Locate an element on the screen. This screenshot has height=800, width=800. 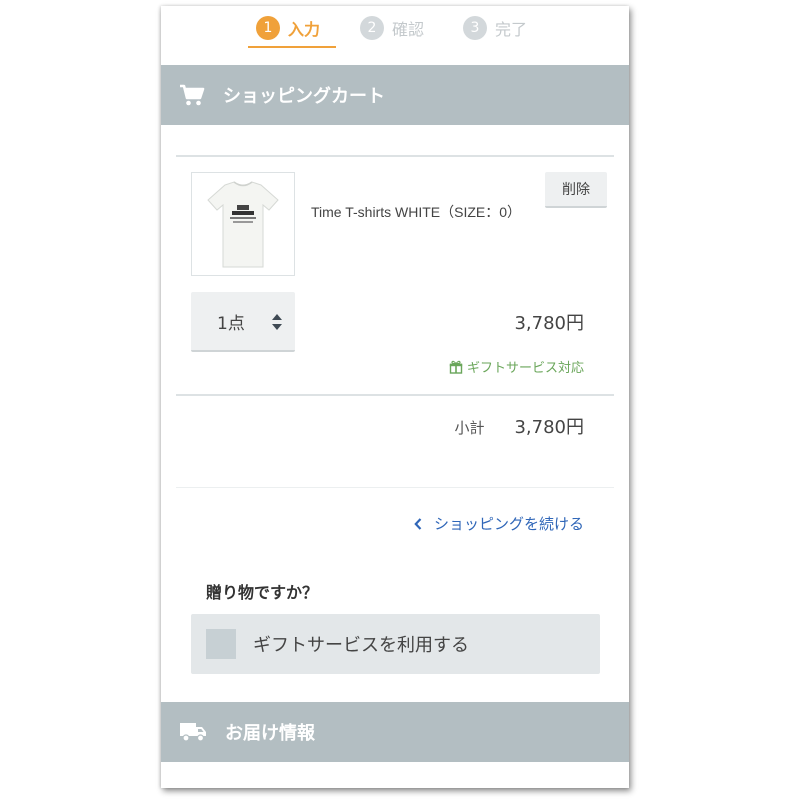
subtotal: 小計 3,780円 is located at coordinates (519, 426).